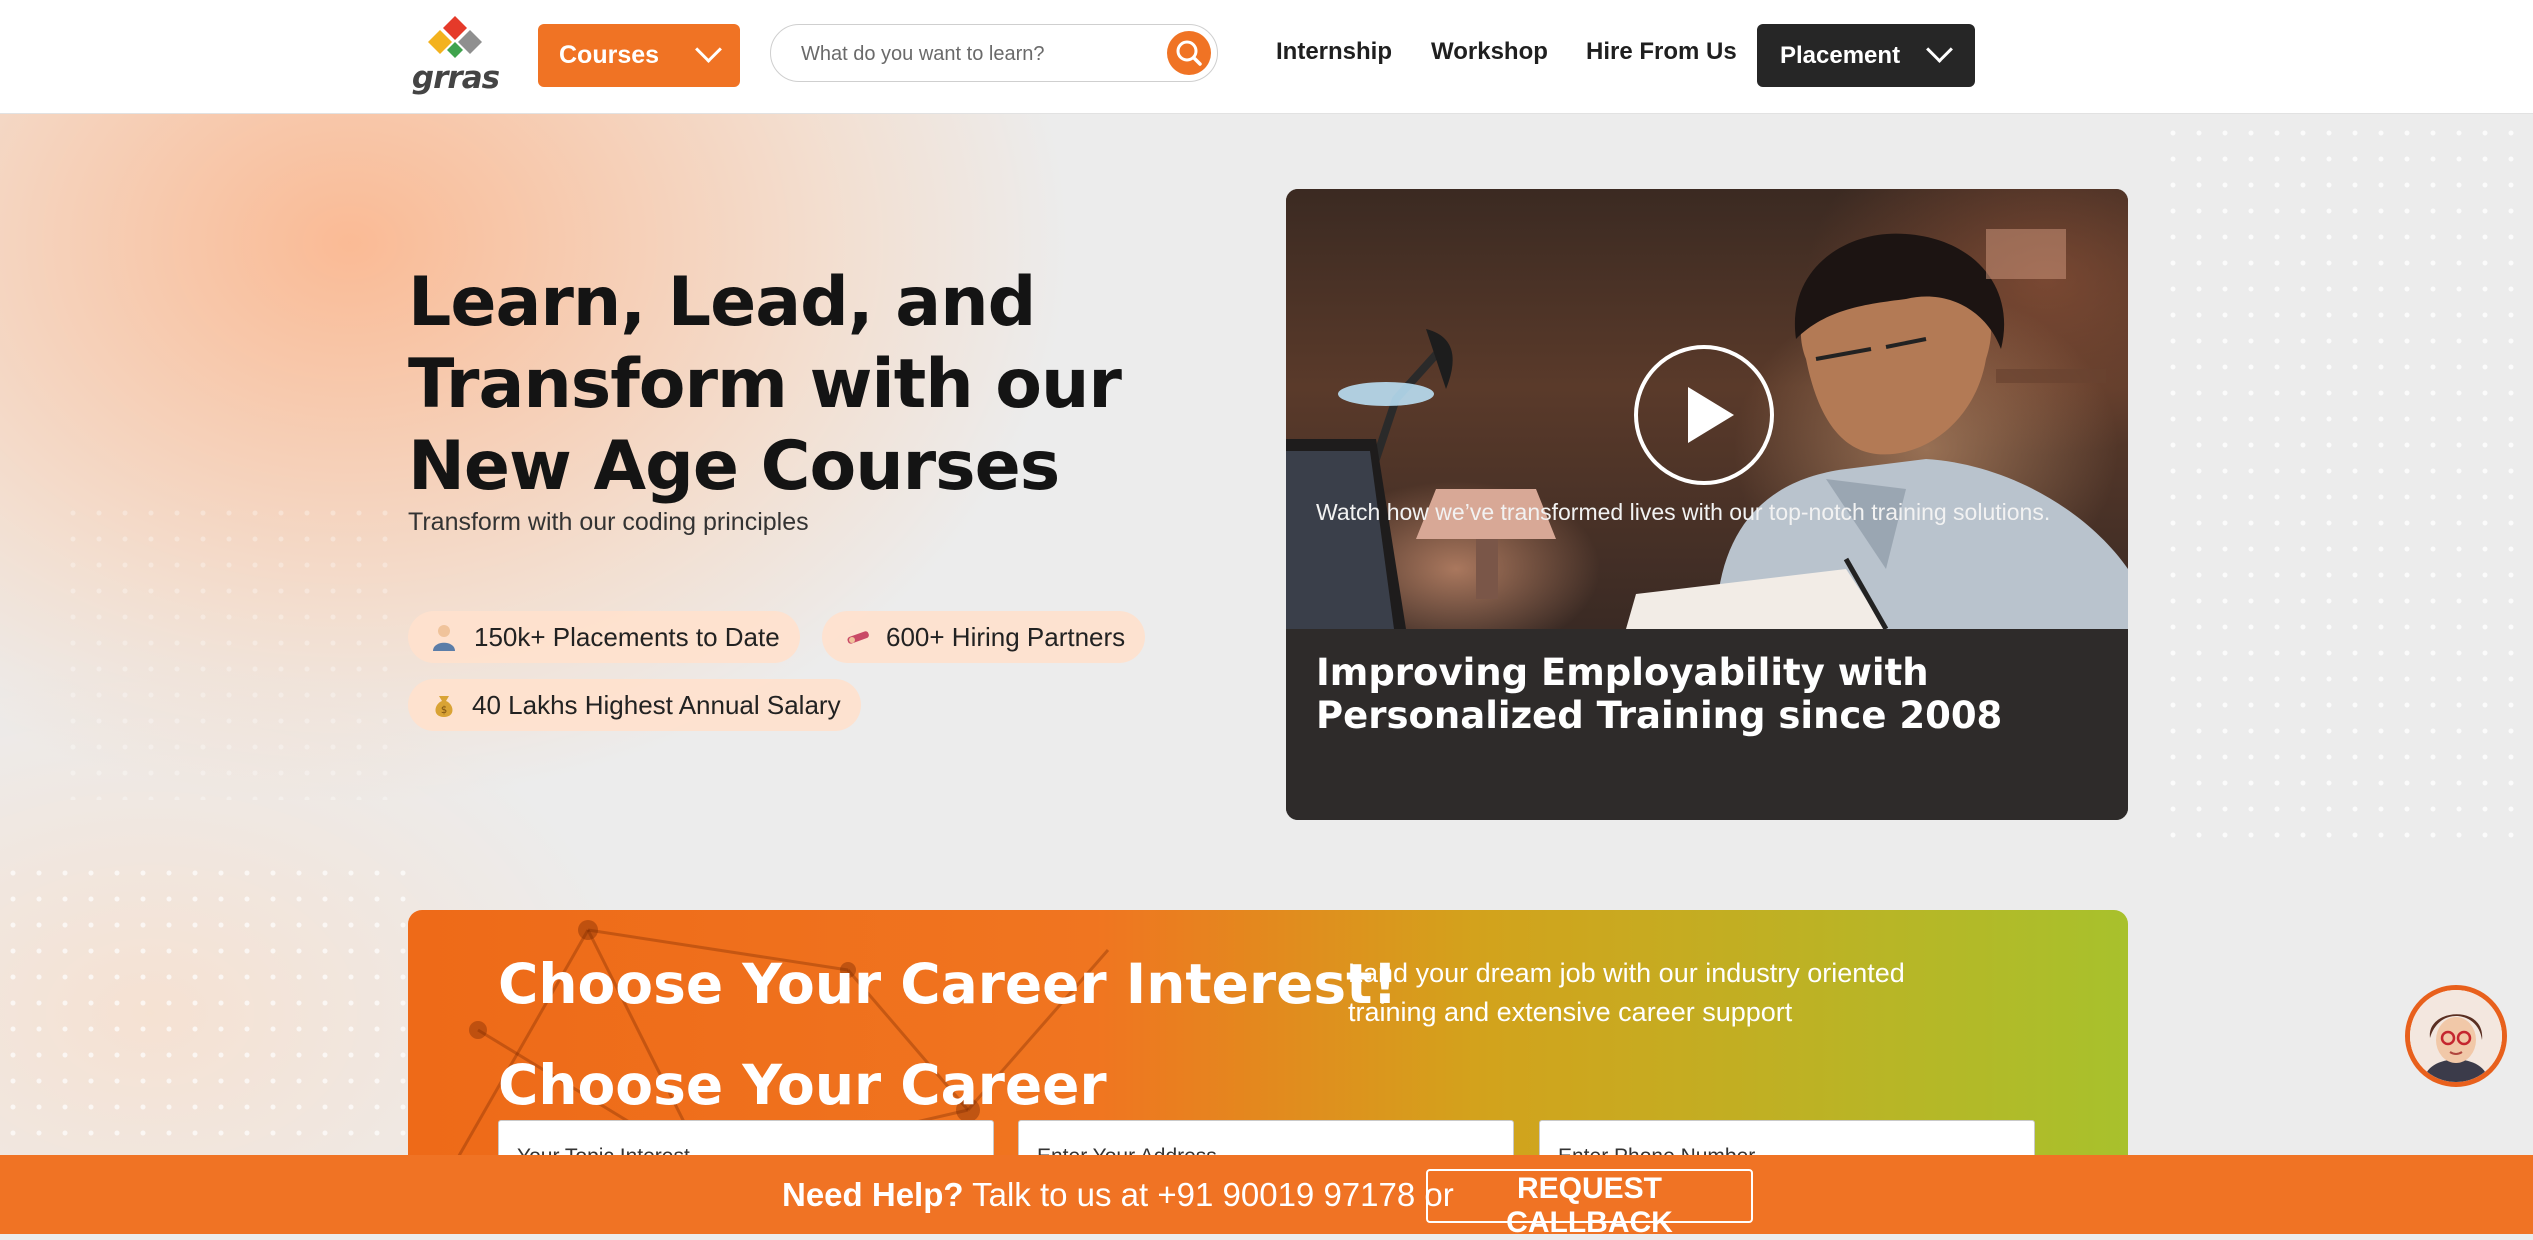 The image size is (2533, 1240). What do you see at coordinates (1489, 52) in the screenshot?
I see `nav-workshop: Workshop` at bounding box center [1489, 52].